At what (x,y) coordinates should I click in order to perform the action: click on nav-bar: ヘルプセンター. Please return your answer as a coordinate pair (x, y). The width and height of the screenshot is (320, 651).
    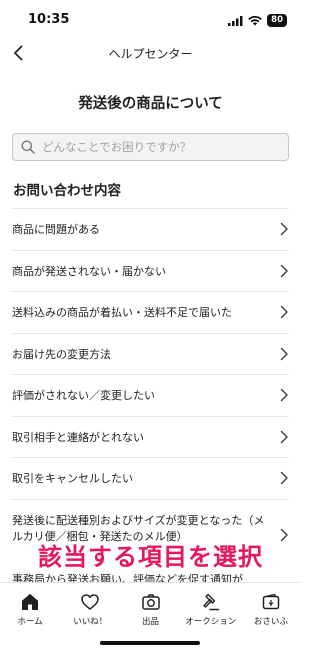
    Looking at the image, I should click on (150, 53).